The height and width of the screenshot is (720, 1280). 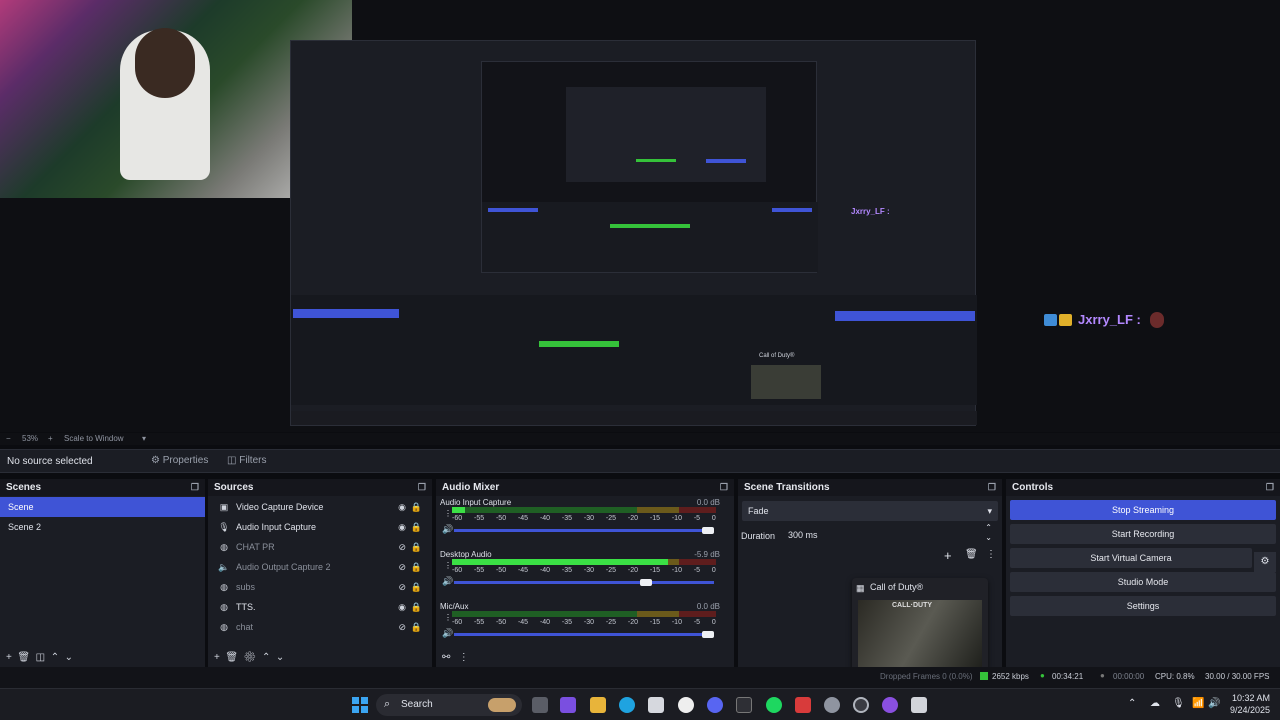 What do you see at coordinates (320, 527) in the screenshot?
I see `source-item: 🎙 Audio Input Capture ◉ 🔒` at bounding box center [320, 527].